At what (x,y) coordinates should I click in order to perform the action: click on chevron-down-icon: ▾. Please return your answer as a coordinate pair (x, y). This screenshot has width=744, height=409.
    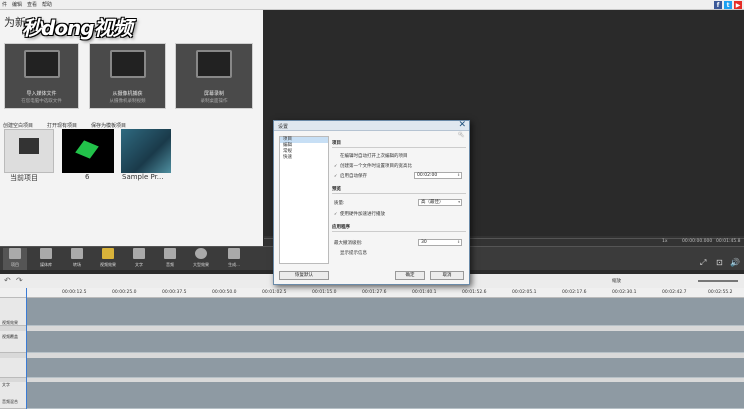
    Looking at the image, I should click on (459, 202).